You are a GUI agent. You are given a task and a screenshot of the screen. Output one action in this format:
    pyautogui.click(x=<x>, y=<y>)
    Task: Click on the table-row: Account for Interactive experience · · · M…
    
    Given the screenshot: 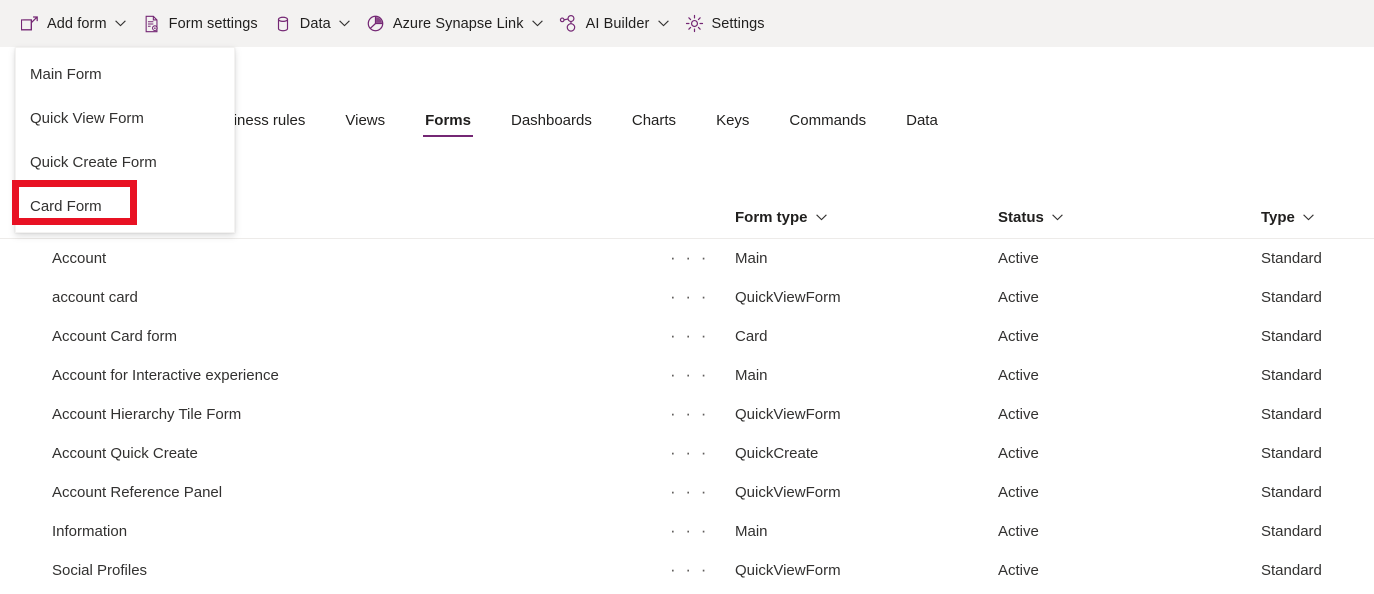 What is the action you would take?
    pyautogui.click(x=687, y=375)
    